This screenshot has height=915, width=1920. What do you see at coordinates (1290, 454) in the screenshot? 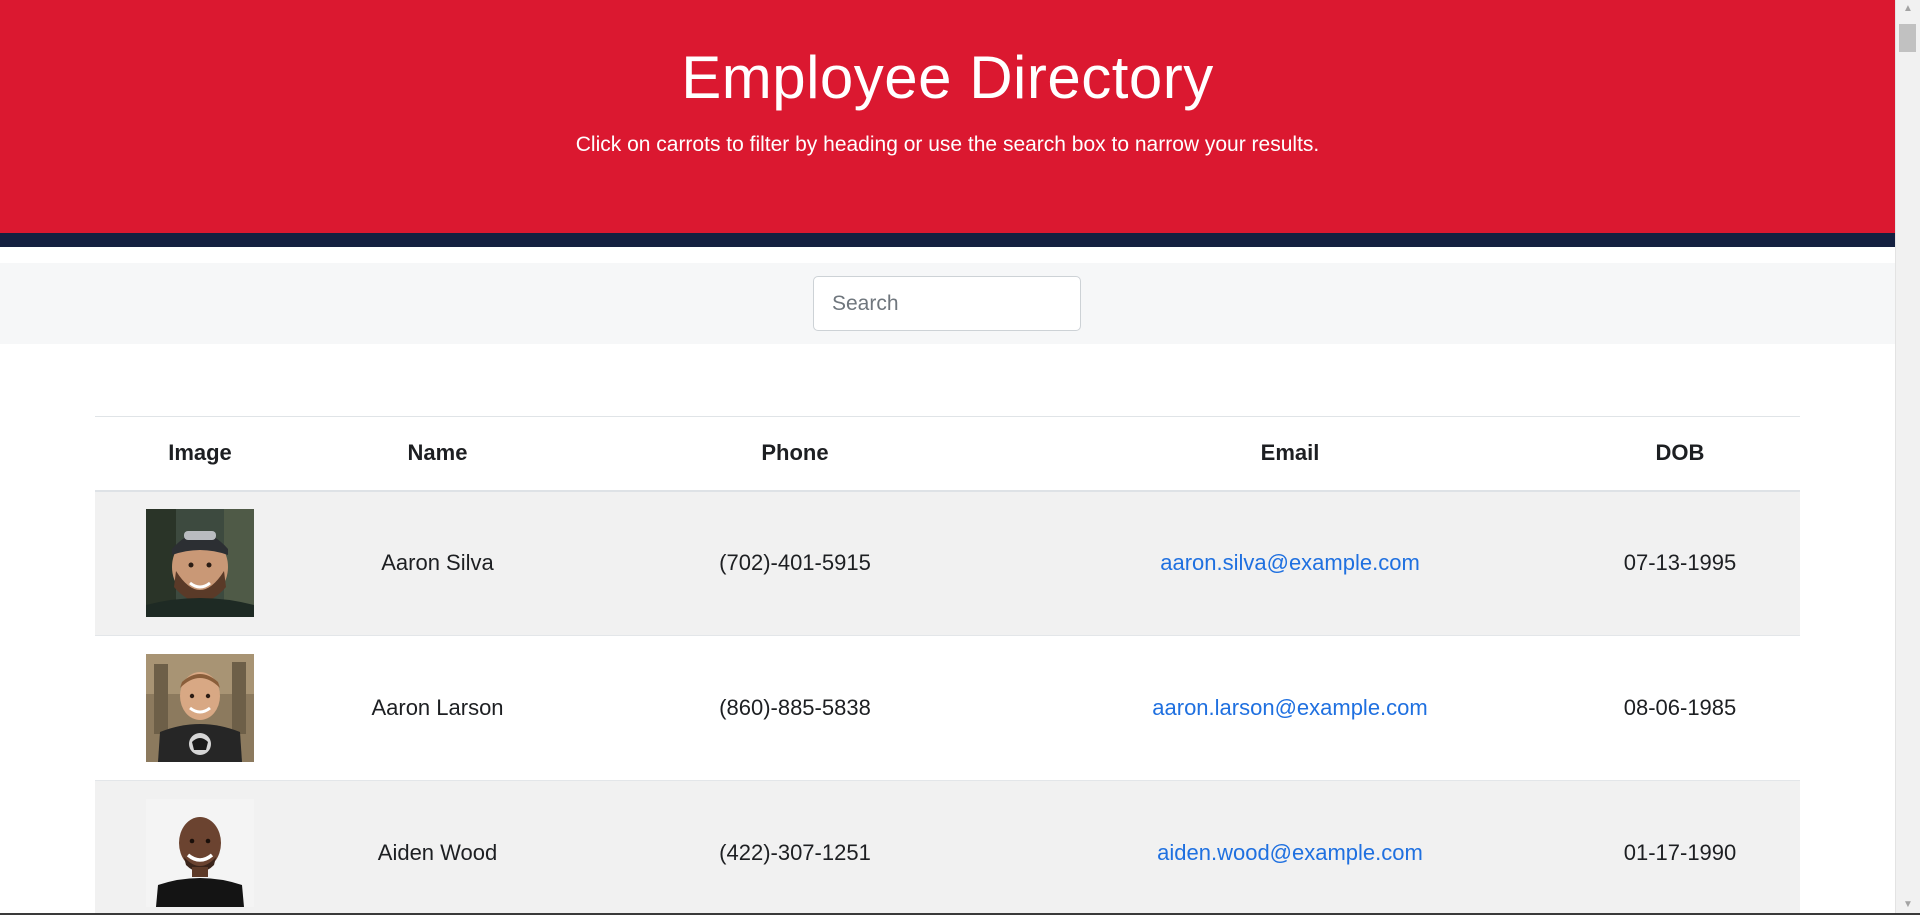
I see `column-header-email: Email` at bounding box center [1290, 454].